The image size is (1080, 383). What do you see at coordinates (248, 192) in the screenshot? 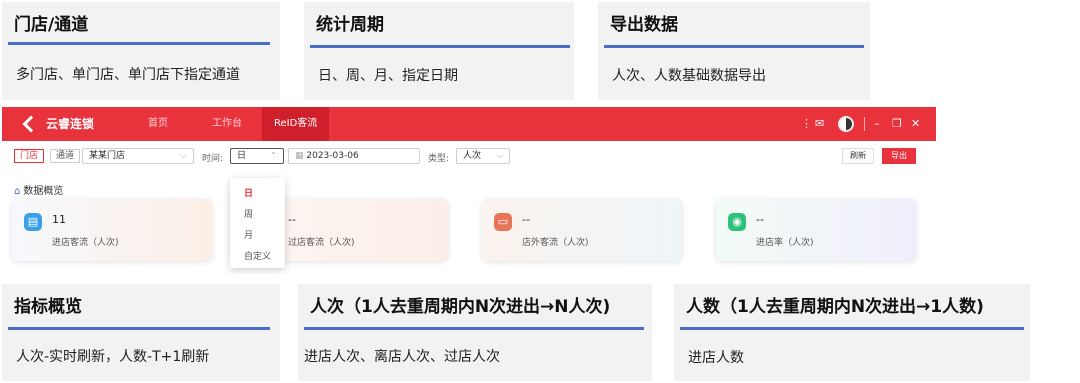
I see `dropdown-item-day: 日` at bounding box center [248, 192].